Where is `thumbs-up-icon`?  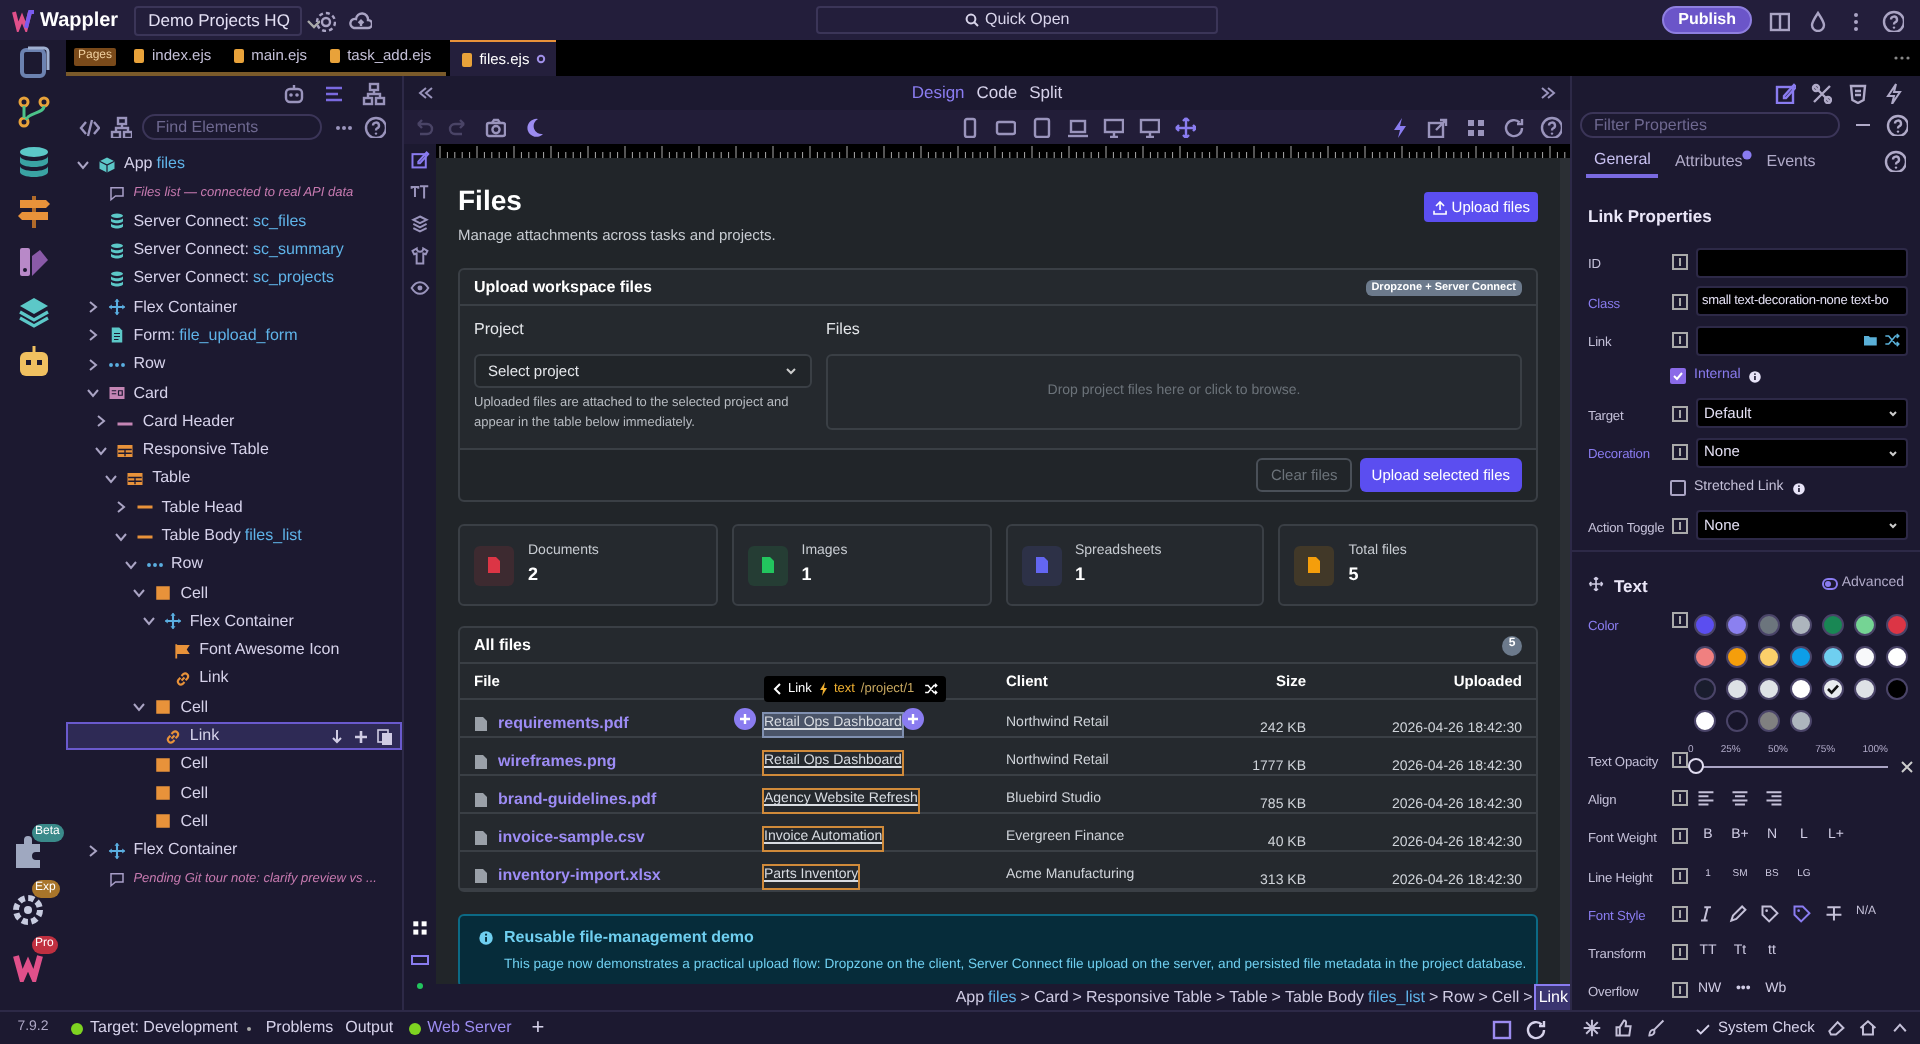 thumbs-up-icon is located at coordinates (1624, 1028).